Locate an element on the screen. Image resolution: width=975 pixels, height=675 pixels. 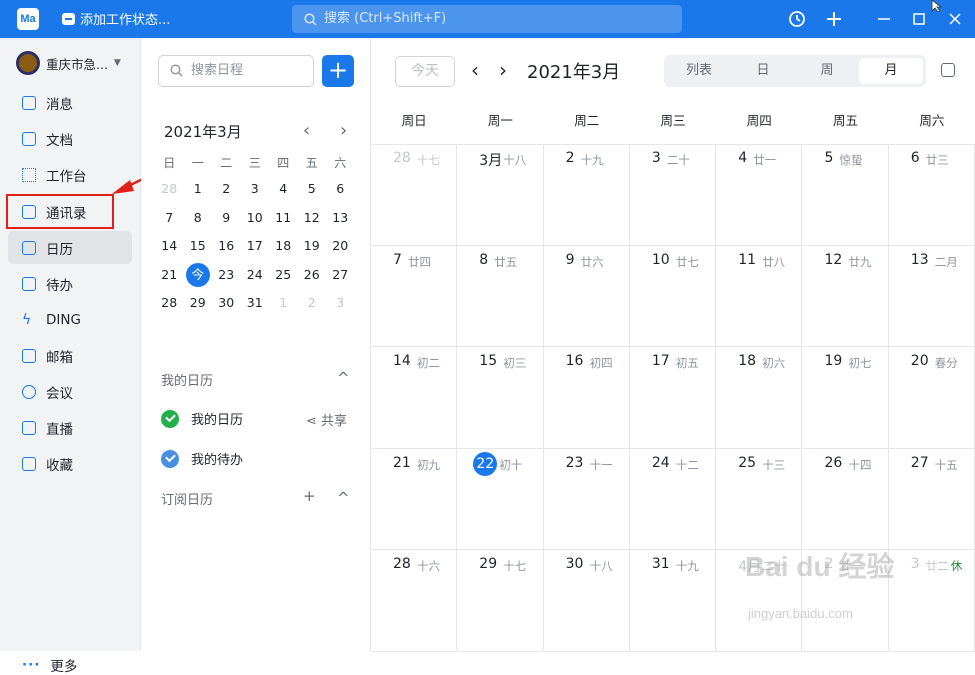
mini-day: 10 is located at coordinates (255, 218).